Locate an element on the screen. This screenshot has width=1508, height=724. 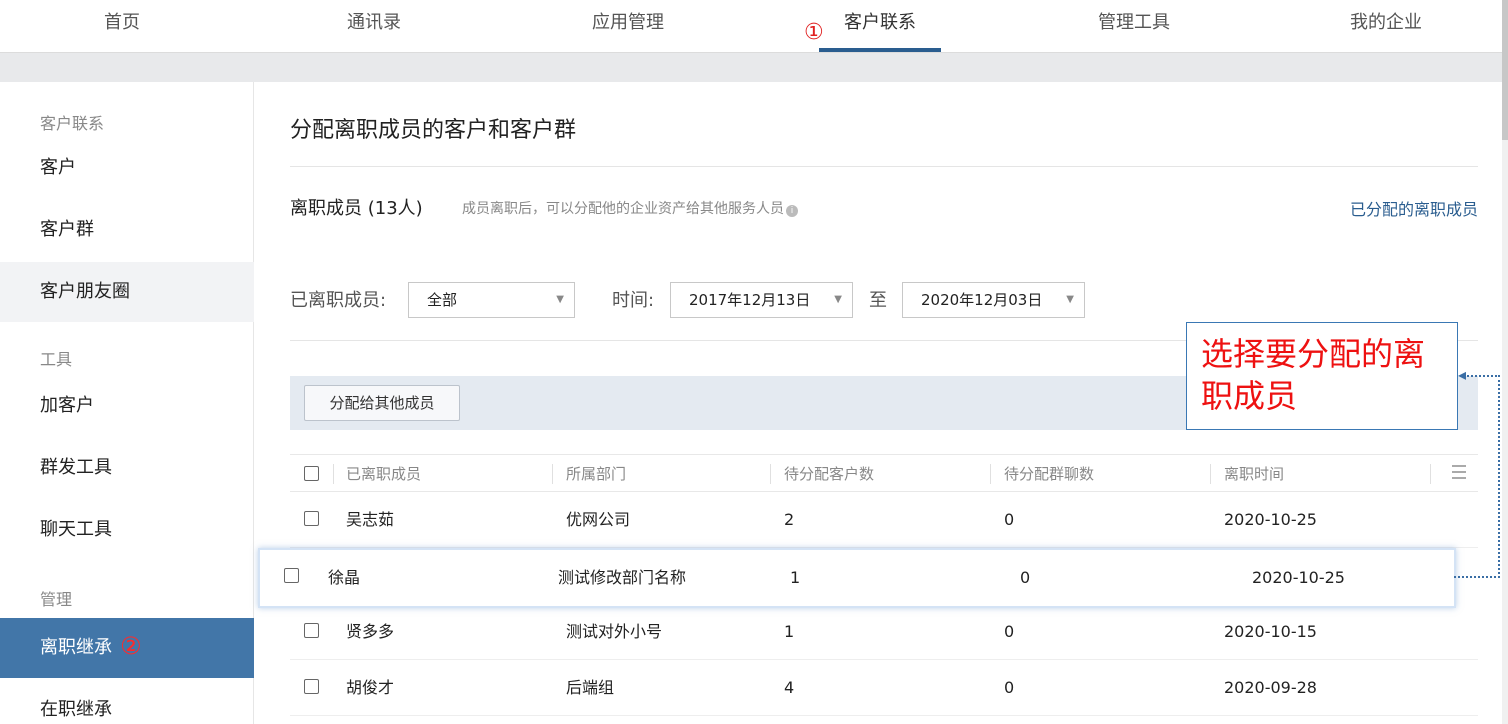
sidebar-item-broadcast: 群发工具 is located at coordinates (127, 468).